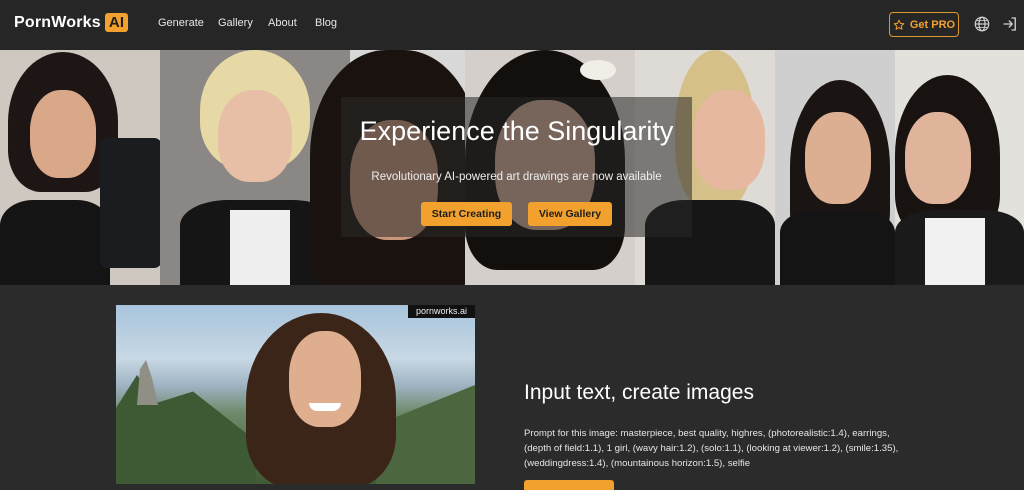  Describe the element at coordinates (181, 23) in the screenshot. I see `nav-generate-link: Generate` at that location.